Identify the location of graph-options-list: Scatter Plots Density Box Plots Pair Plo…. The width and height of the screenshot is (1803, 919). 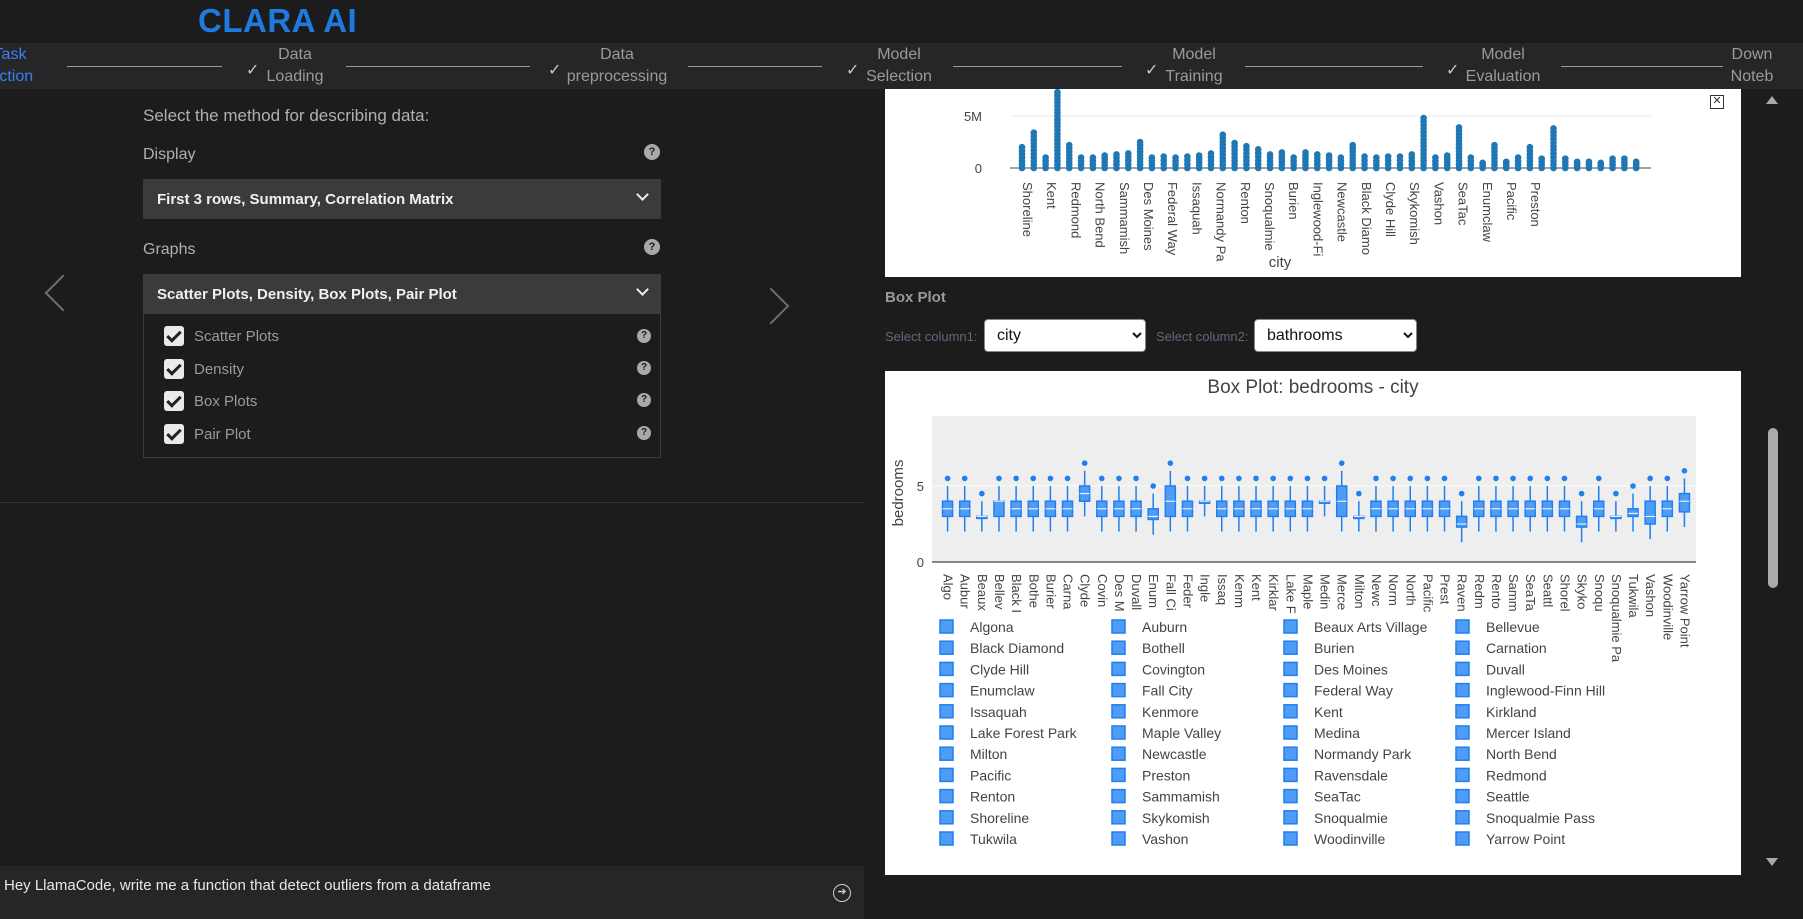
(402, 386).